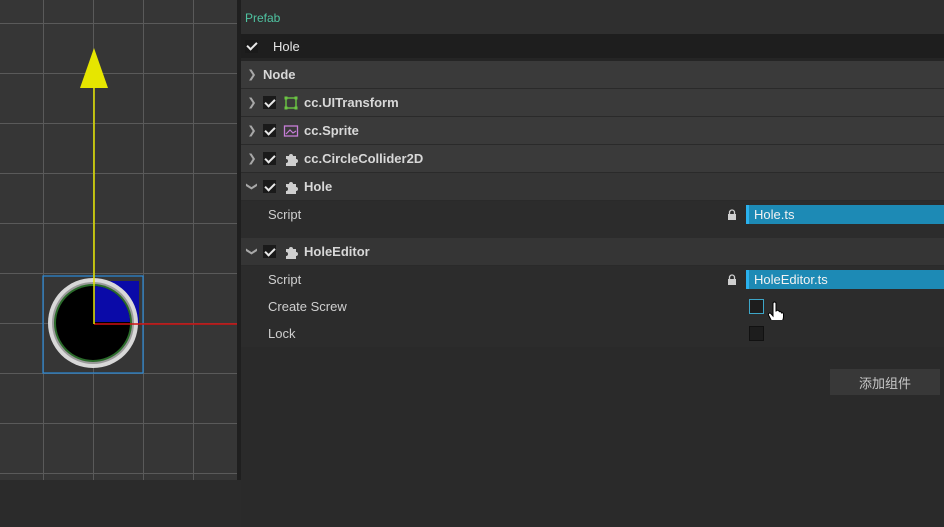 The height and width of the screenshot is (527, 944). What do you see at coordinates (845, 214) in the screenshot?
I see `script-asset-field: Hole.ts` at bounding box center [845, 214].